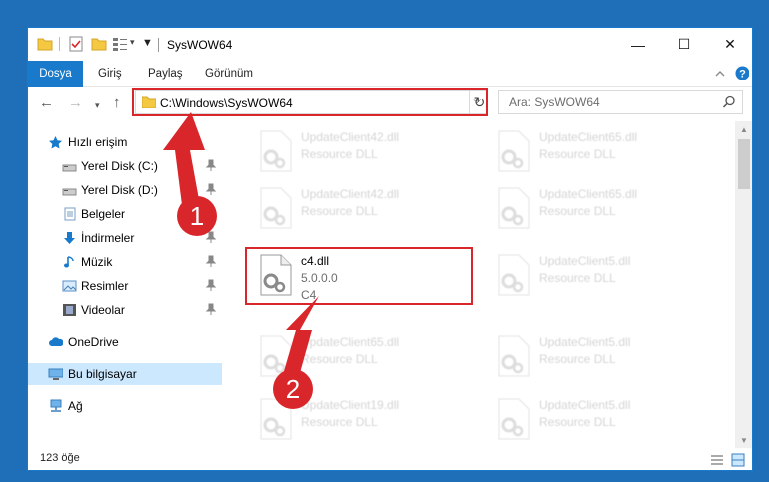 The width and height of the screenshot is (769, 482). I want to click on callout-badge-1: 1, so click(197, 216).